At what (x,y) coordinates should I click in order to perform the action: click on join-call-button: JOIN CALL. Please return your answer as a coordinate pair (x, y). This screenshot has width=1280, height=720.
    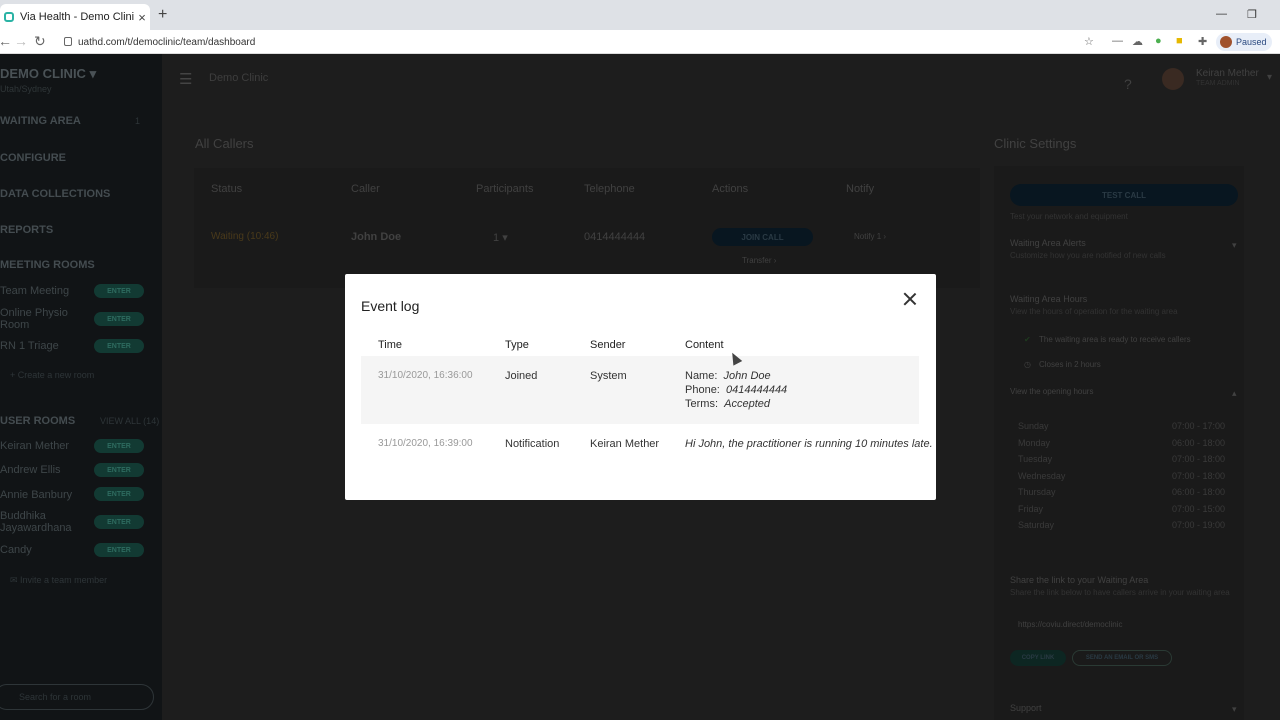
    Looking at the image, I should click on (762, 237).